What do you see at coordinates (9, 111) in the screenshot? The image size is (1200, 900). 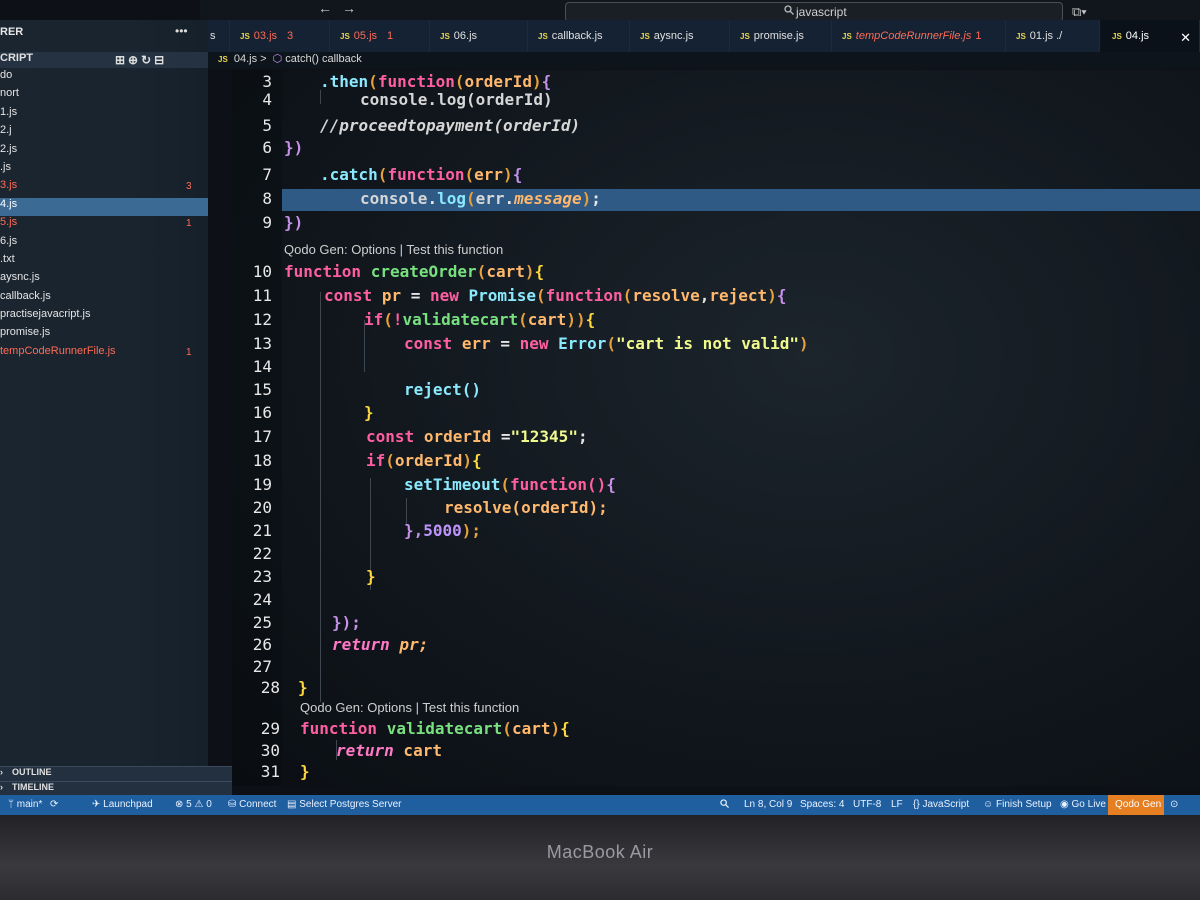 I see `file-name: 1.js` at bounding box center [9, 111].